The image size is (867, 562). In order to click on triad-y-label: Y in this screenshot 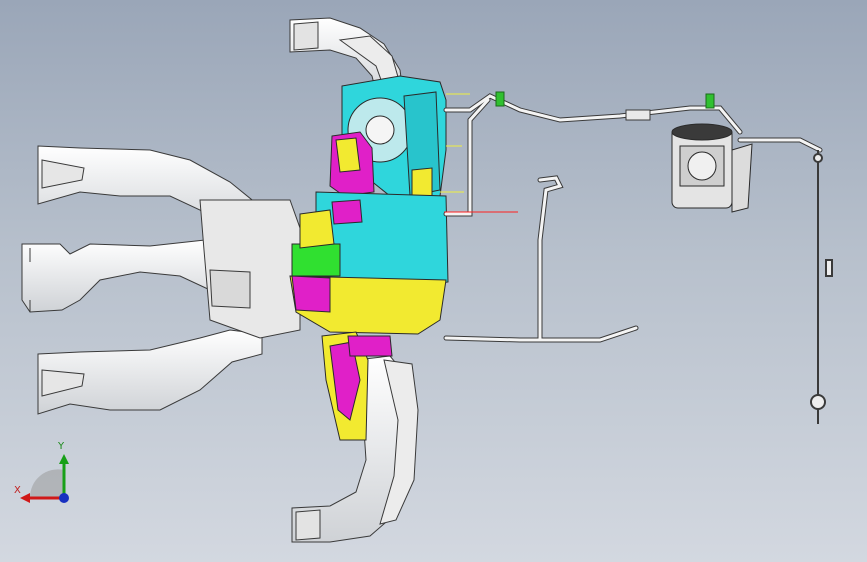, I will do `click(61, 446)`.